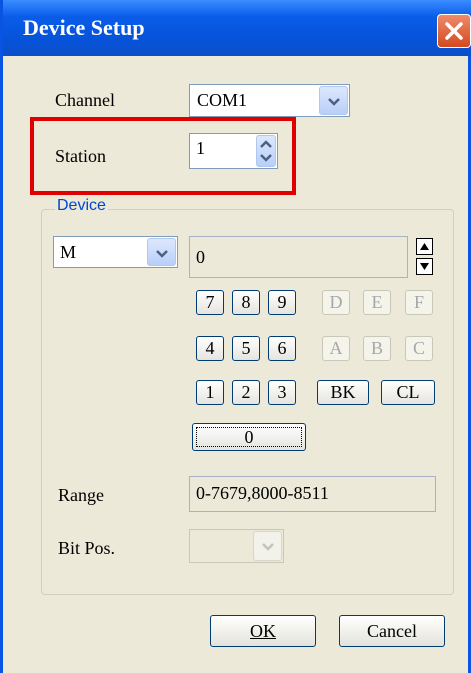 This screenshot has width=471, height=673. I want to click on key-0: 0, so click(249, 437).